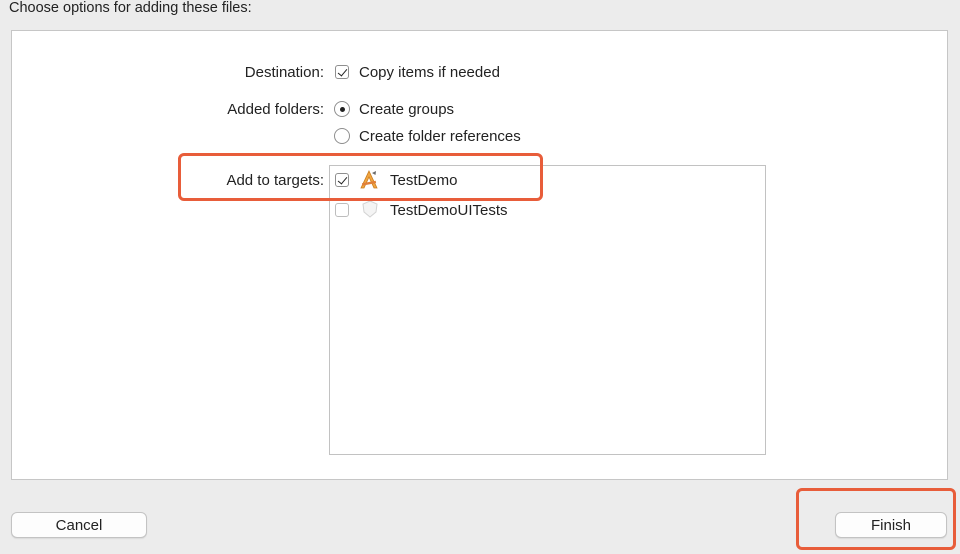 The image size is (960, 554). What do you see at coordinates (368, 179) in the screenshot?
I see `app-target-icon` at bounding box center [368, 179].